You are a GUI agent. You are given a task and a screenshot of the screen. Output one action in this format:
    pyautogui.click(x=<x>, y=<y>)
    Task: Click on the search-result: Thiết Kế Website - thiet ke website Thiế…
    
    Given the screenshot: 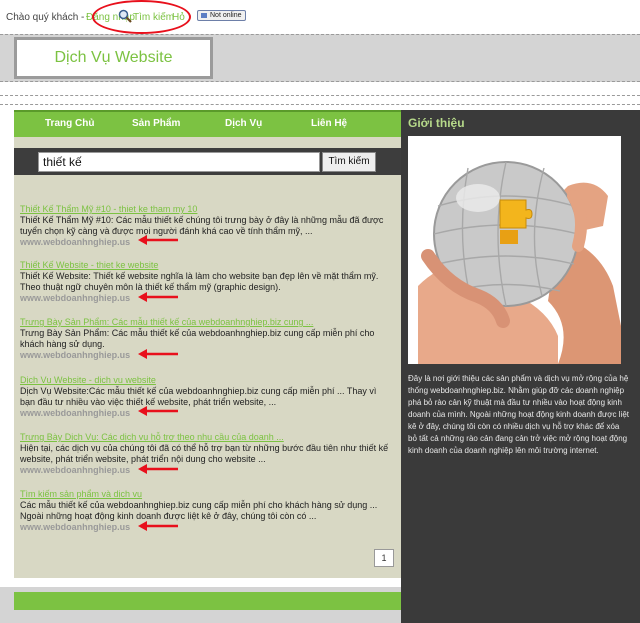 What is the action you would take?
    pyautogui.click(x=206, y=282)
    